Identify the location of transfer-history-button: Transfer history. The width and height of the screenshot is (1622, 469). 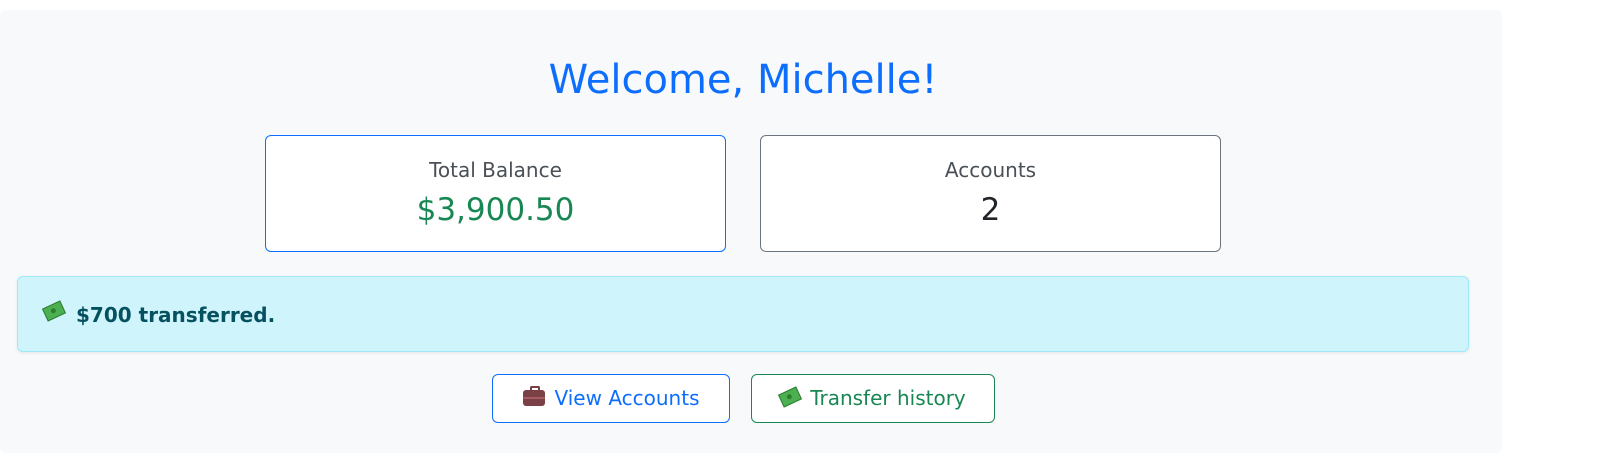
(873, 398).